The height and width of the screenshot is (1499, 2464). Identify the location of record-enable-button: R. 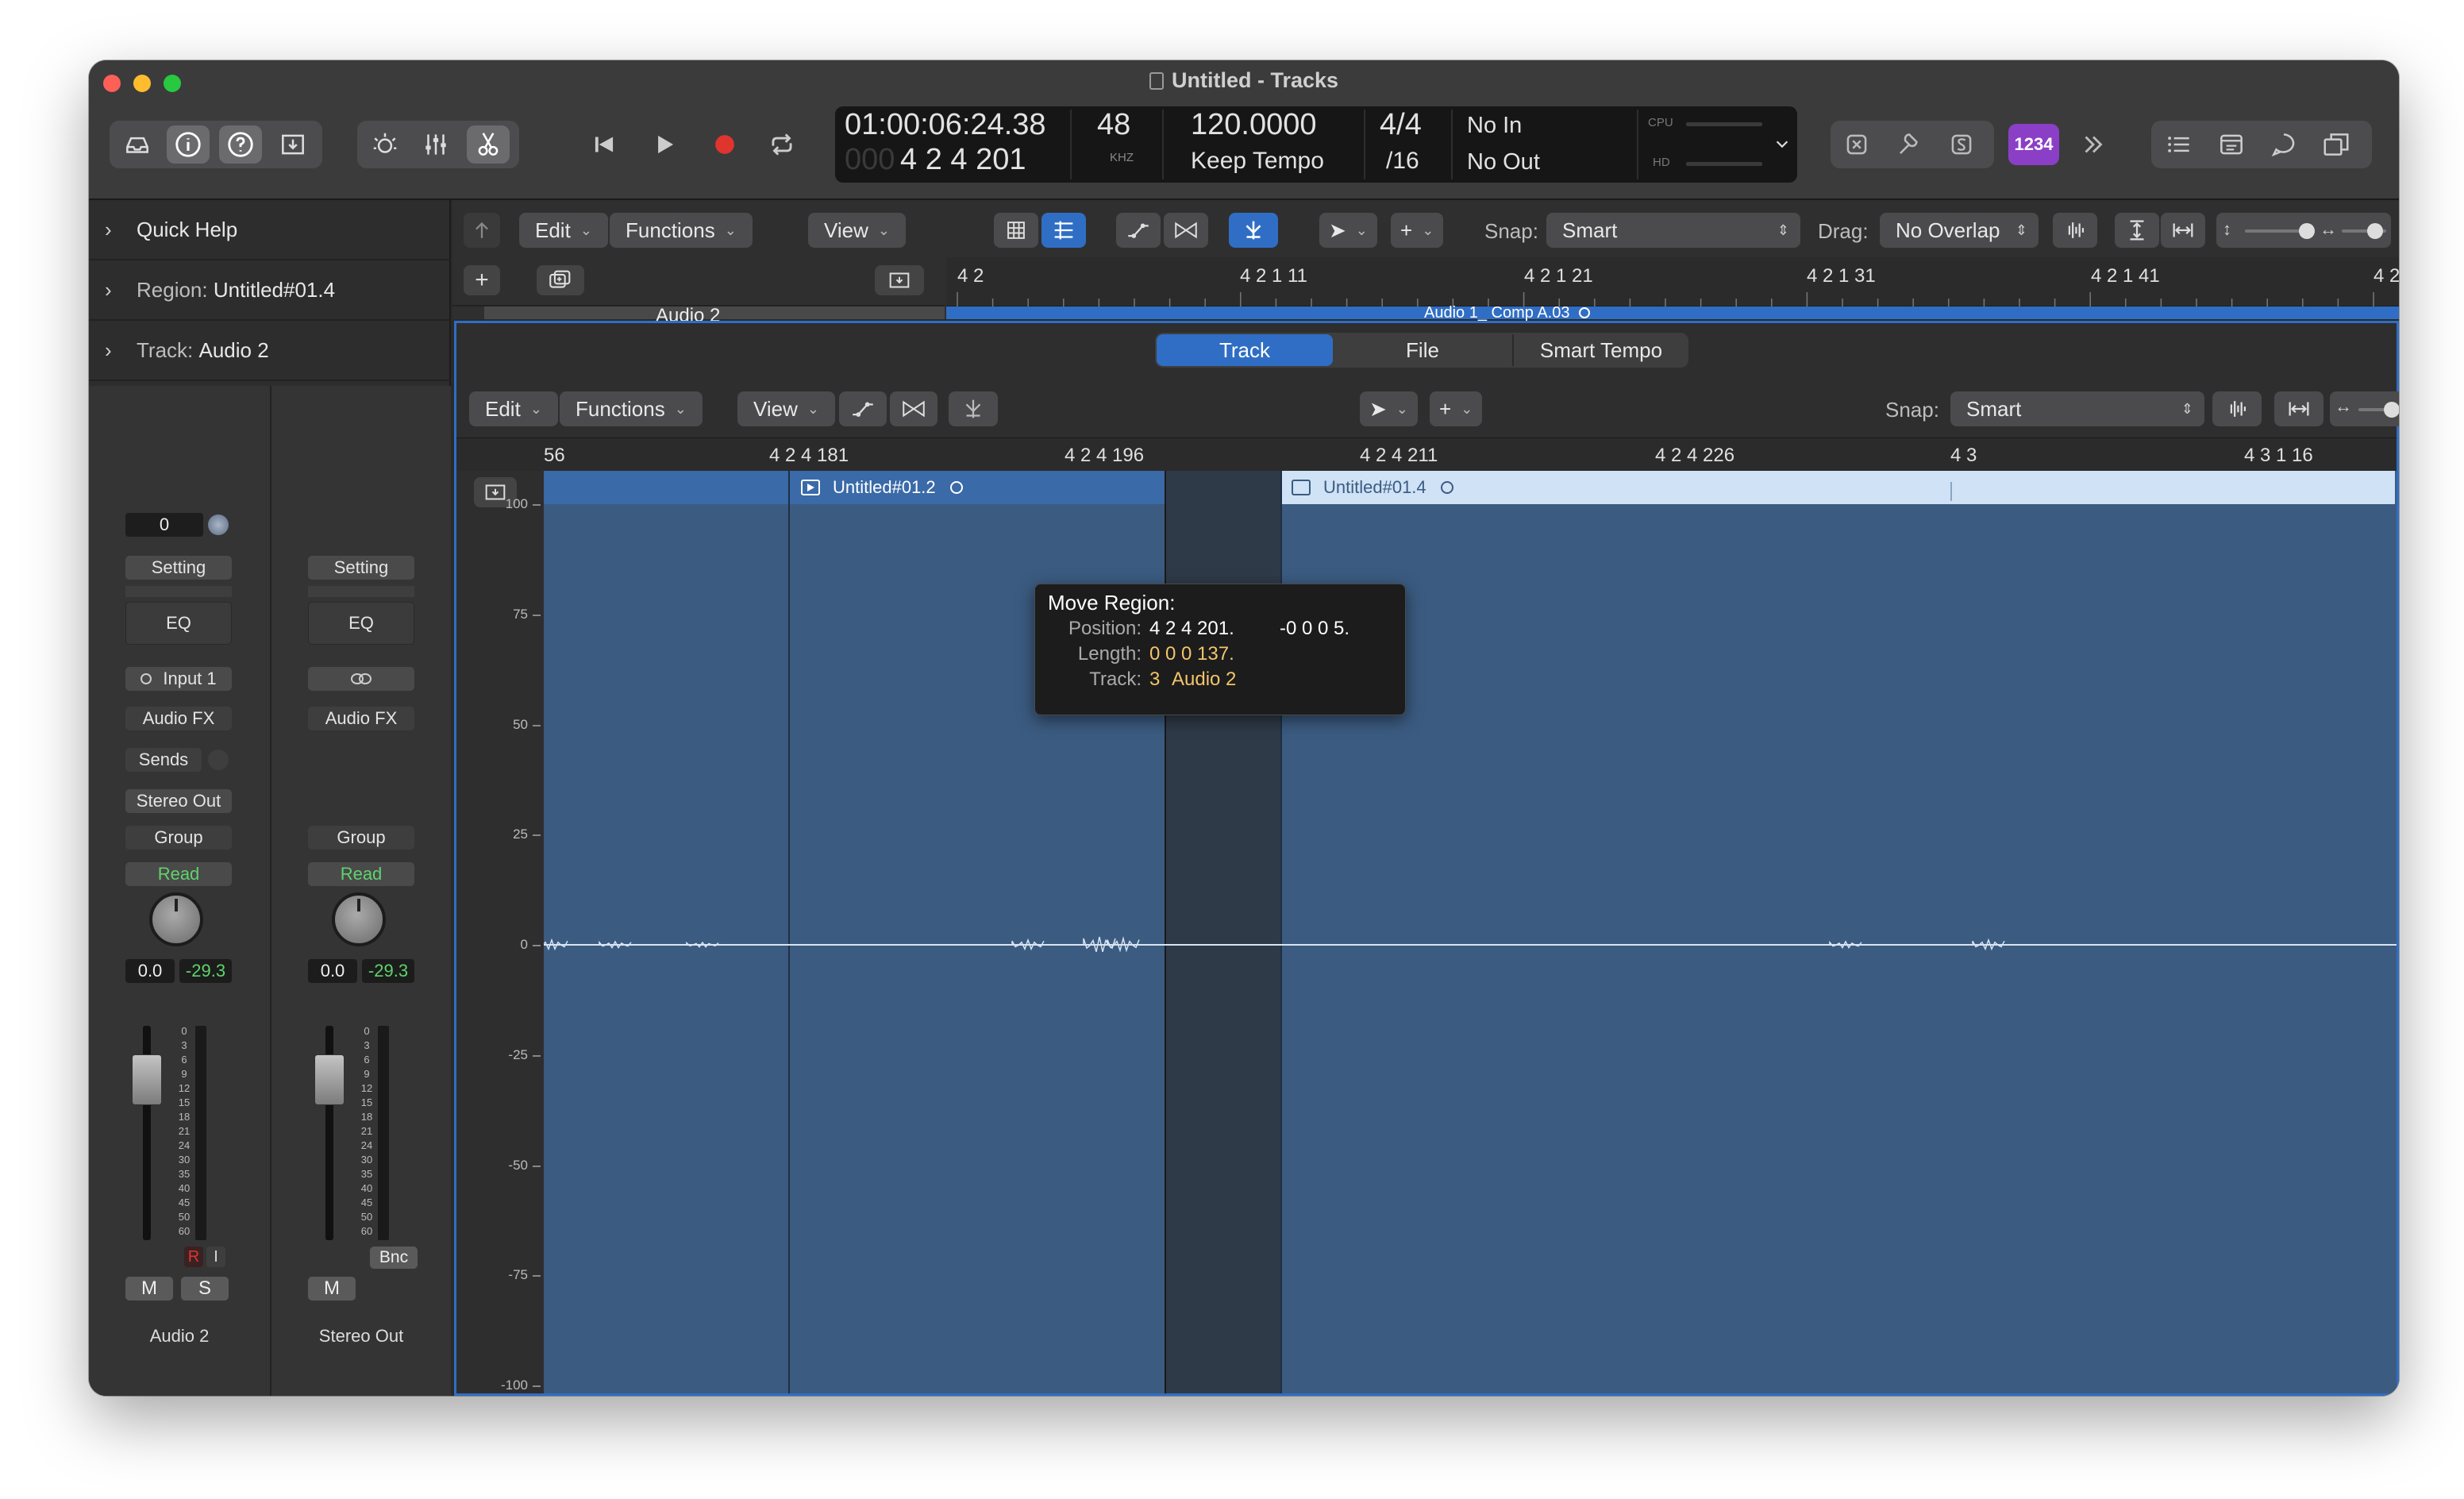
(193, 1257).